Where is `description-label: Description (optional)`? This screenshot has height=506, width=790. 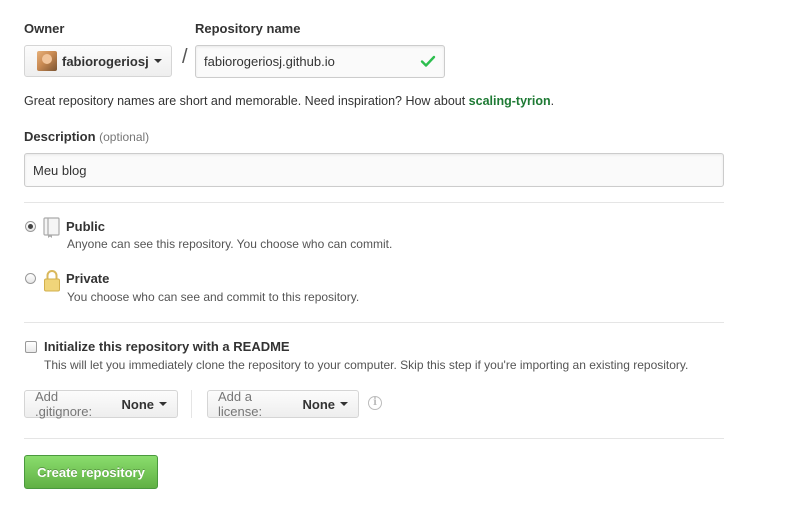
description-label: Description (optional) is located at coordinates (86, 136).